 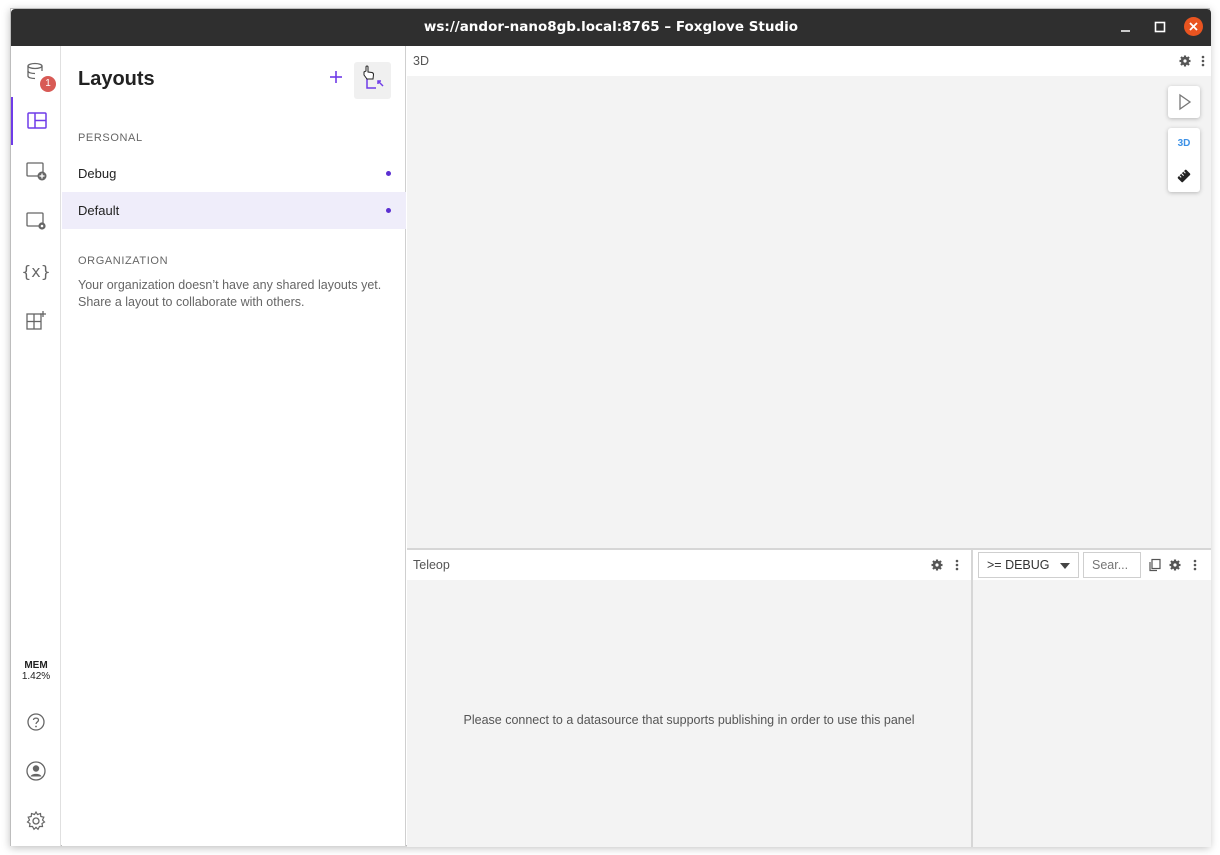 I want to click on maximize-button, so click(x=1160, y=27).